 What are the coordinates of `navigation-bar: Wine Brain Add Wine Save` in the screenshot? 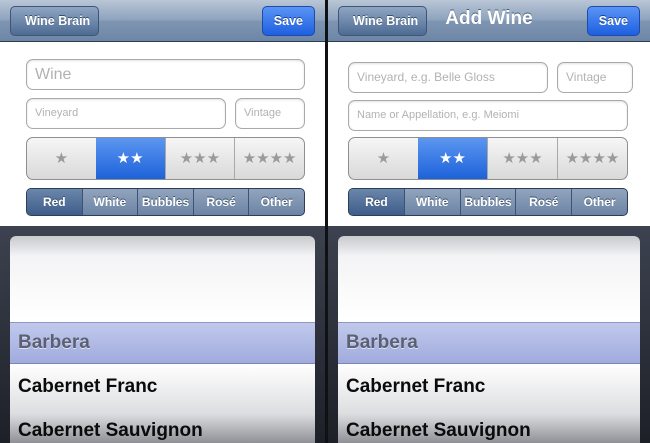 It's located at (489, 21).